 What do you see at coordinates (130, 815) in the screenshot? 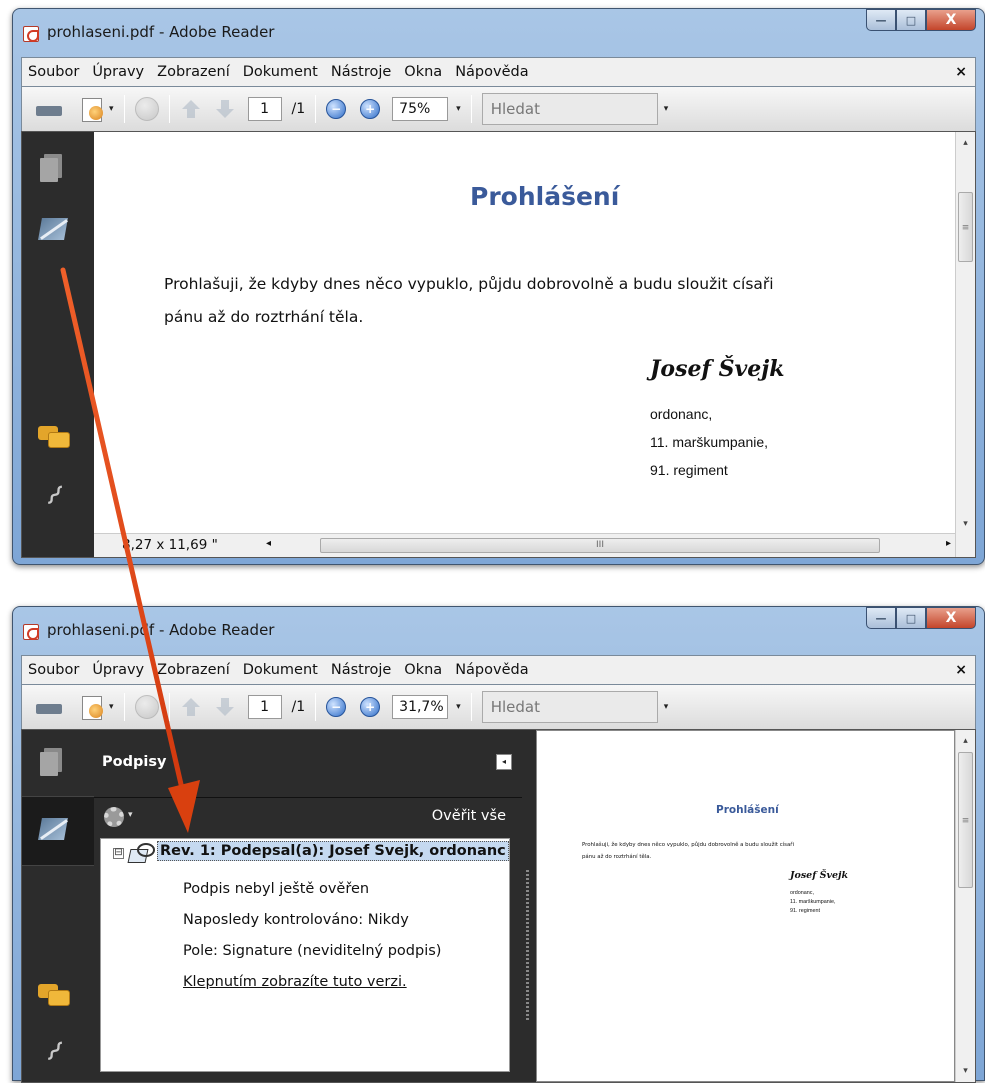
I see `options-dropdown-icon: ▾` at bounding box center [130, 815].